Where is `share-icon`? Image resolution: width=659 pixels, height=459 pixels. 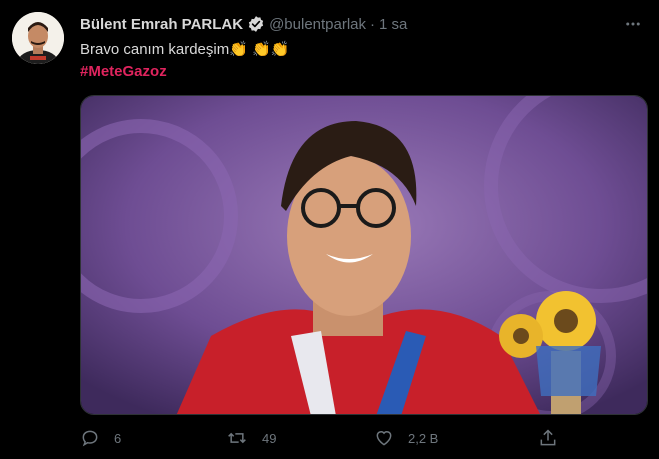 share-icon is located at coordinates (548, 437).